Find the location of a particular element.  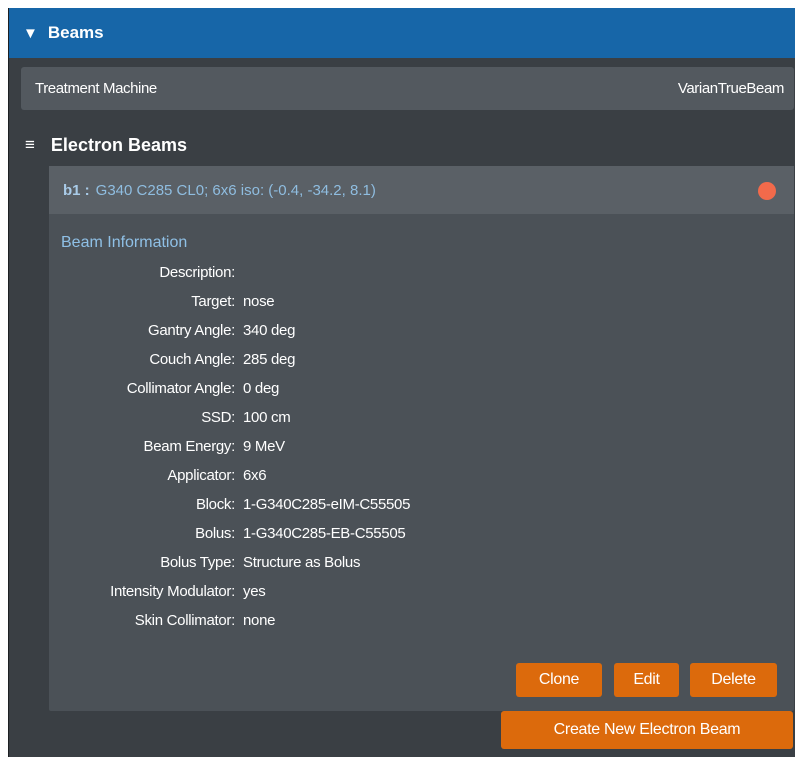

field-label: Beam Energy: is located at coordinates (189, 446).